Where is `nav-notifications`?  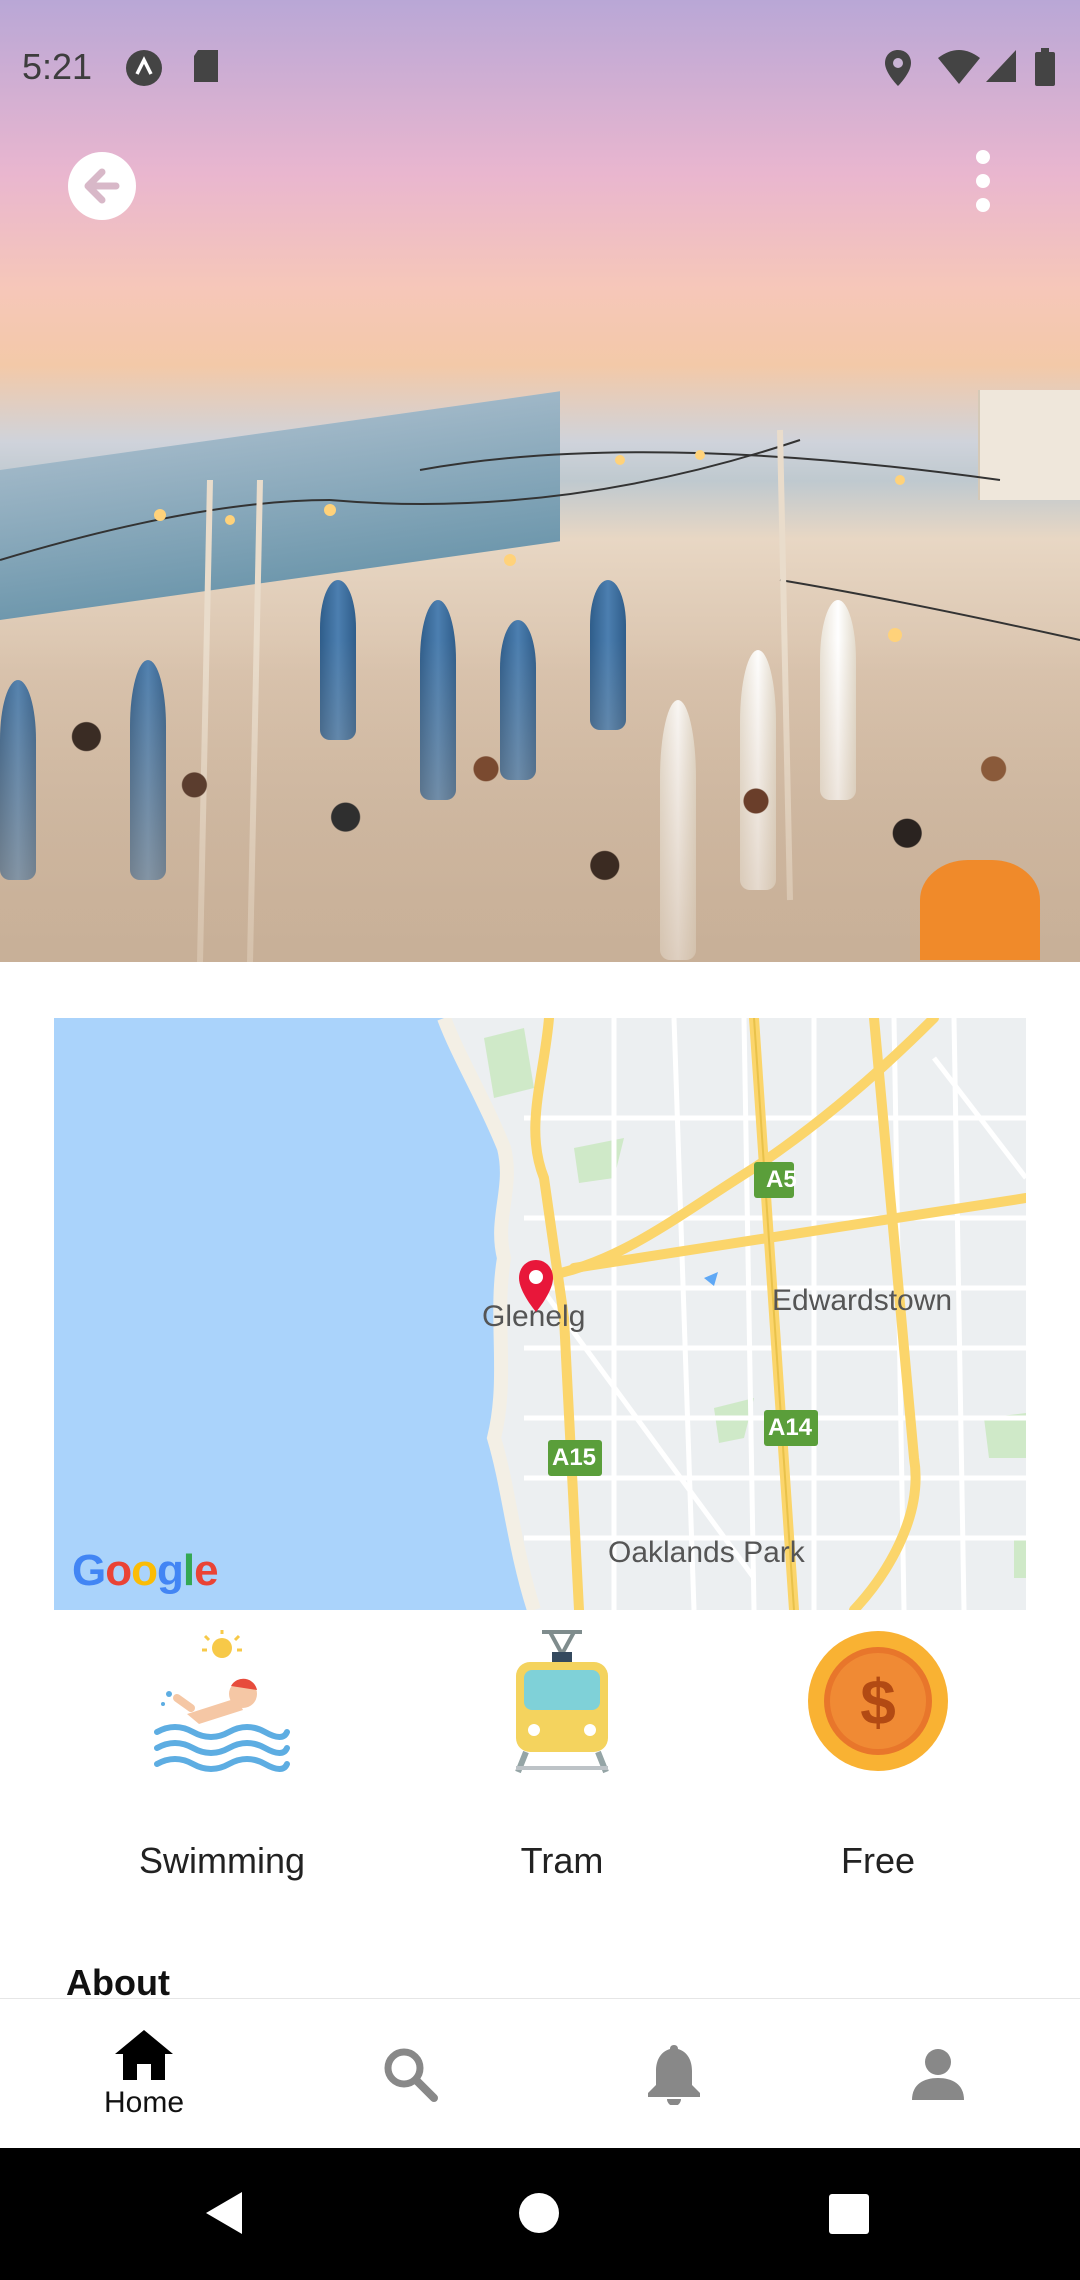 nav-notifications is located at coordinates (674, 2074).